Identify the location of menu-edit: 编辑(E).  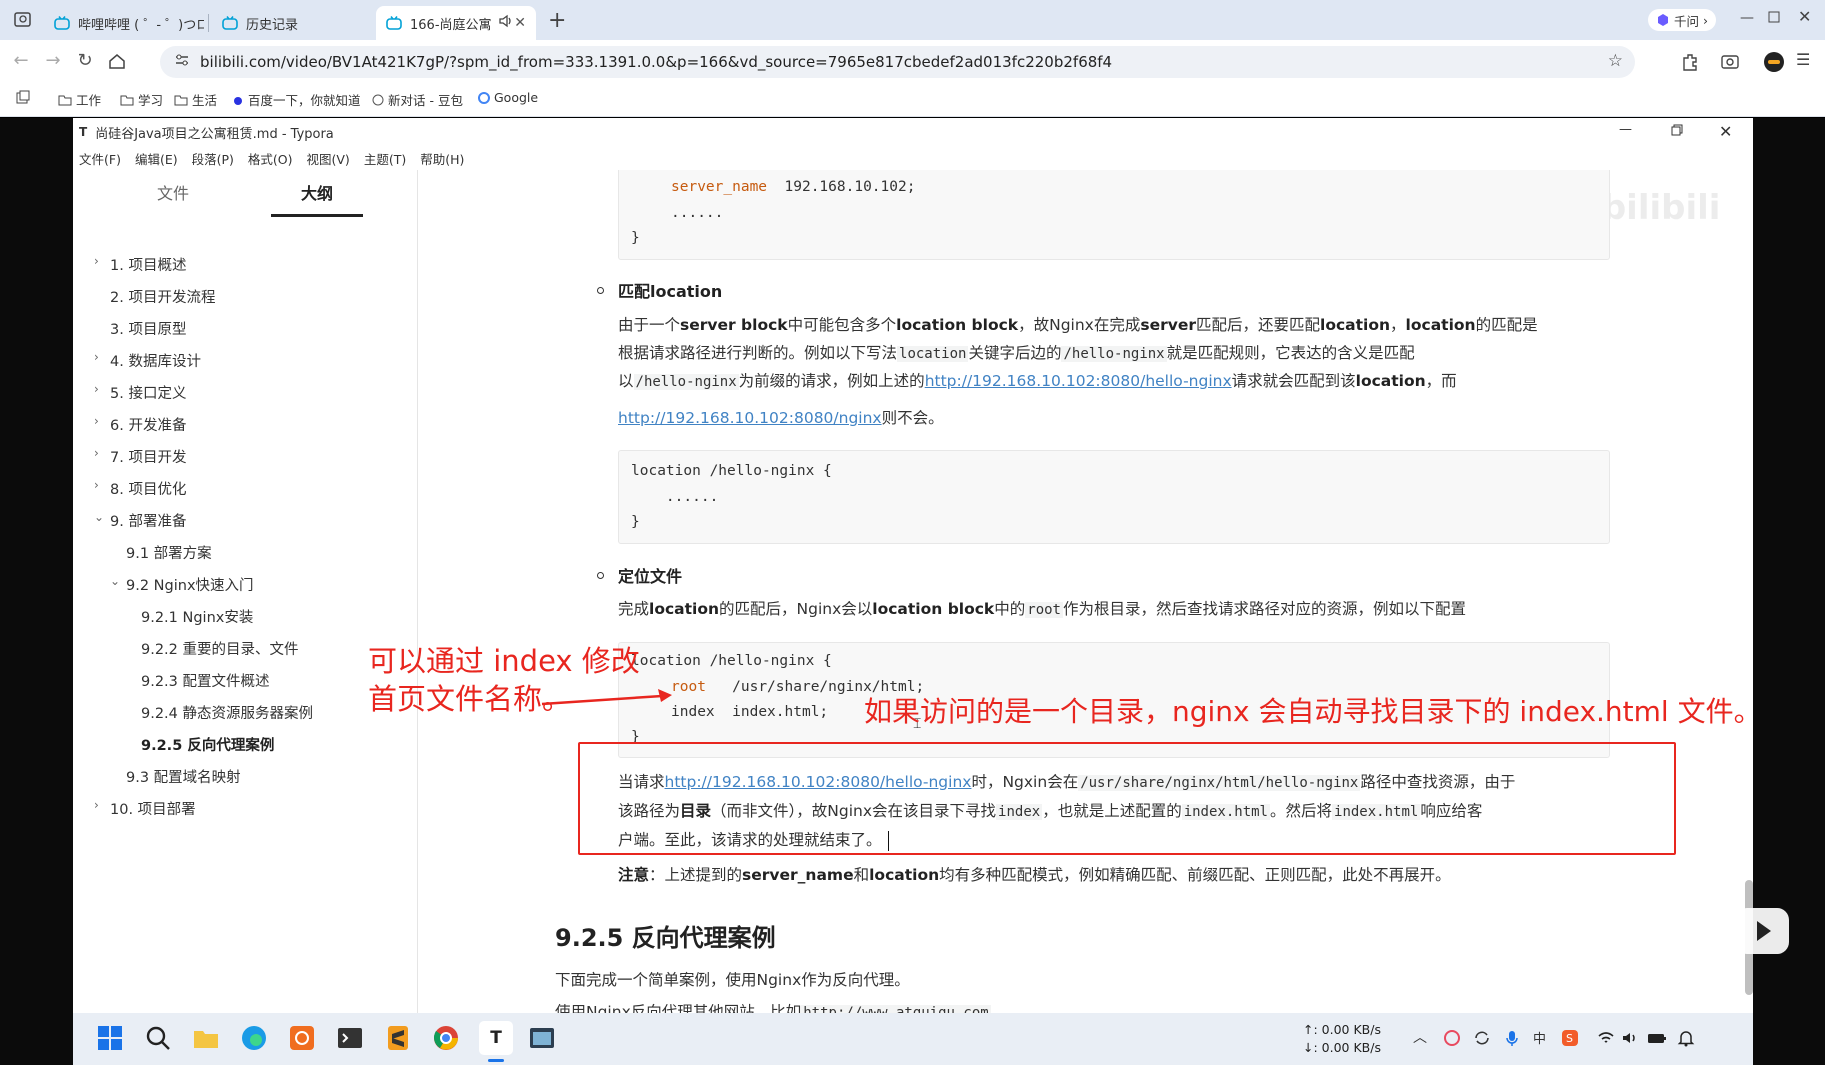
(156, 158).